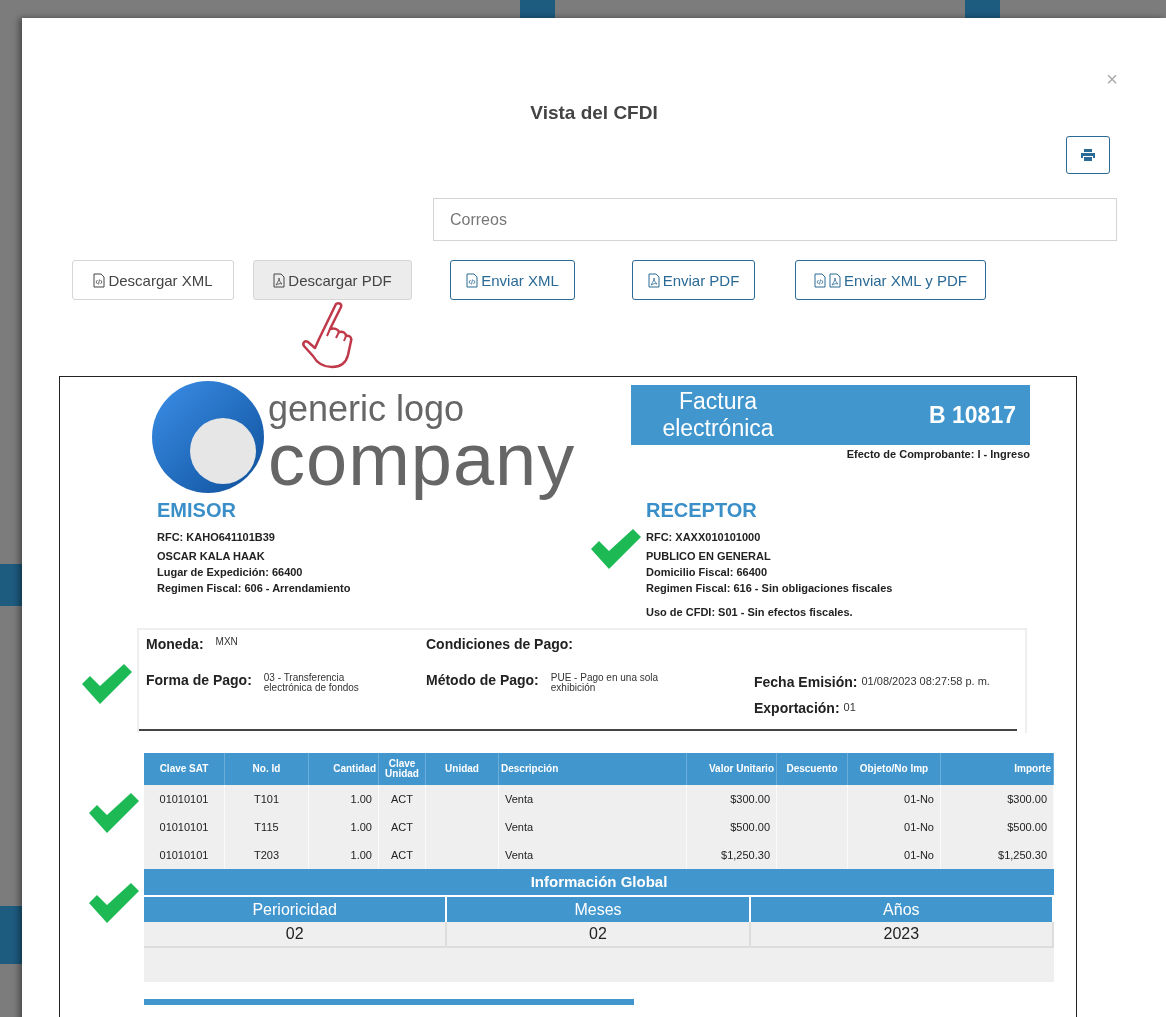  I want to click on table-cell: 2023, so click(902, 934).